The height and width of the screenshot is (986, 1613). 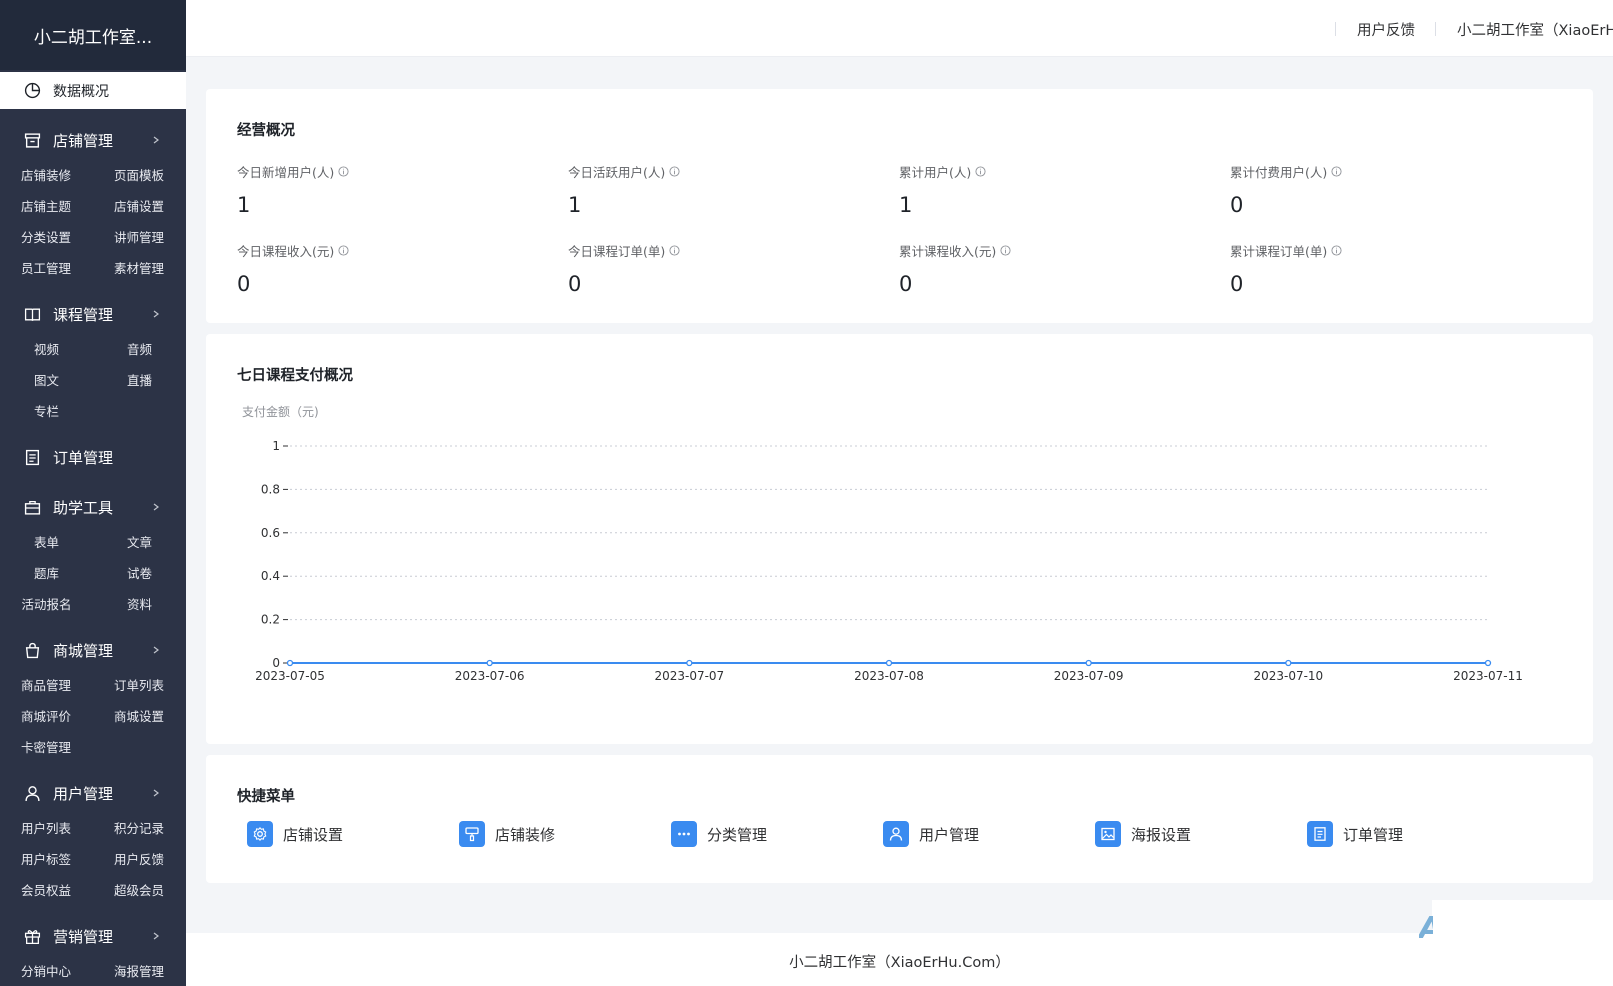 I want to click on nav-item-data-overview: 数据概况, so click(x=93, y=90).